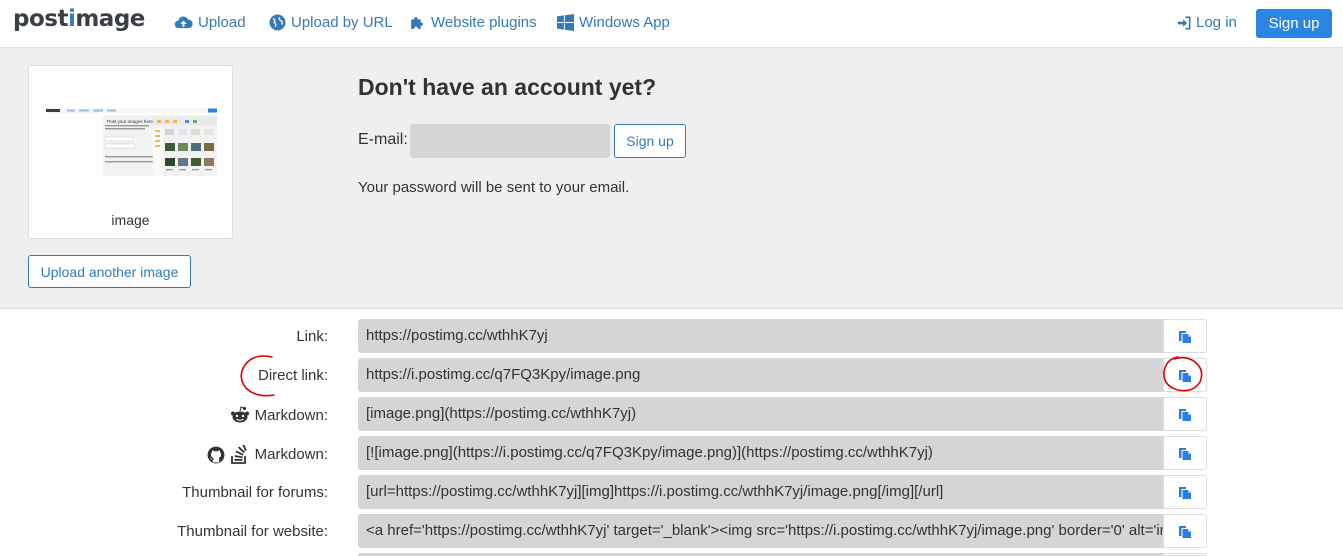 The width and height of the screenshot is (1343, 556). I want to click on nav-upload-by-url: Upload by URL, so click(331, 22).